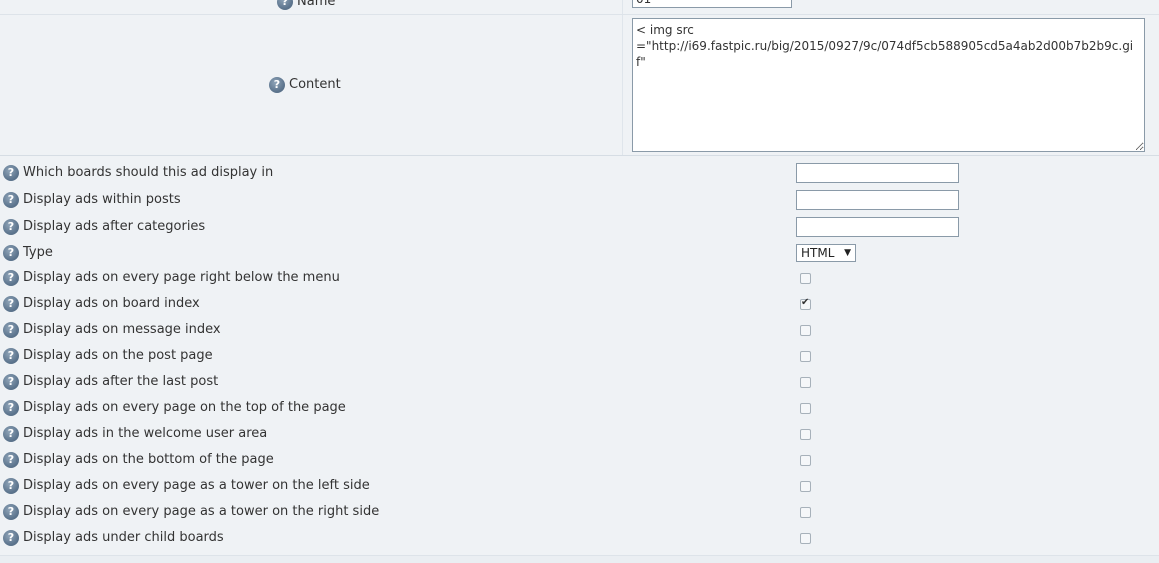 This screenshot has height=563, width=1159. Describe the element at coordinates (877, 173) in the screenshot. I see `boards-input` at that location.